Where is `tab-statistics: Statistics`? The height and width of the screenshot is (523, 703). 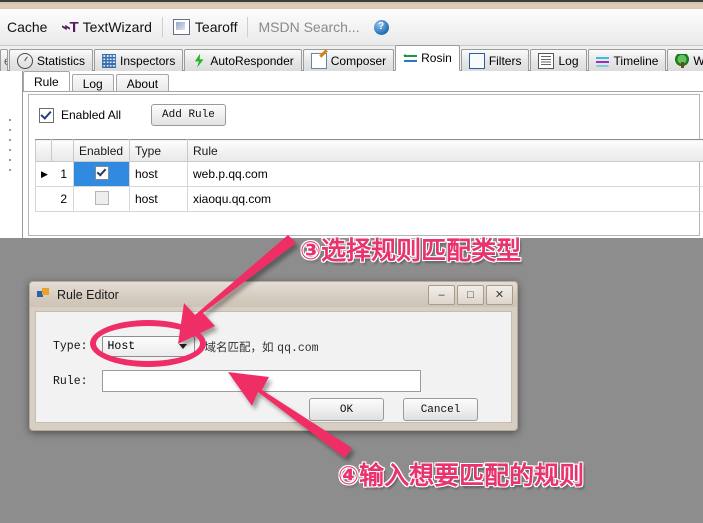
tab-statistics: Statistics is located at coordinates (51, 60).